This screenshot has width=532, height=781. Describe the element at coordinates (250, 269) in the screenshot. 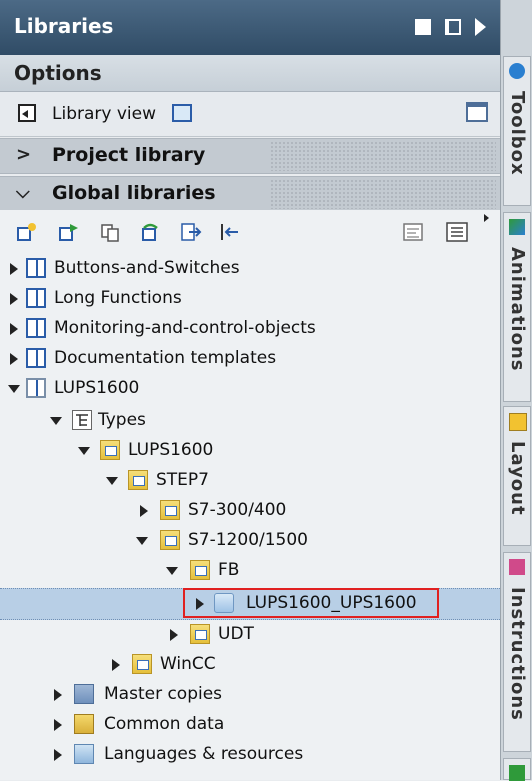

I see `tree-item-buttons-and-switches: Buttons-and-Switches` at that location.